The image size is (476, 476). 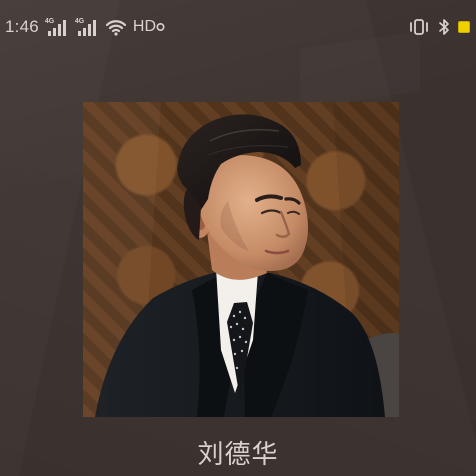 What do you see at coordinates (444, 27) in the screenshot?
I see `bluetooth-icon` at bounding box center [444, 27].